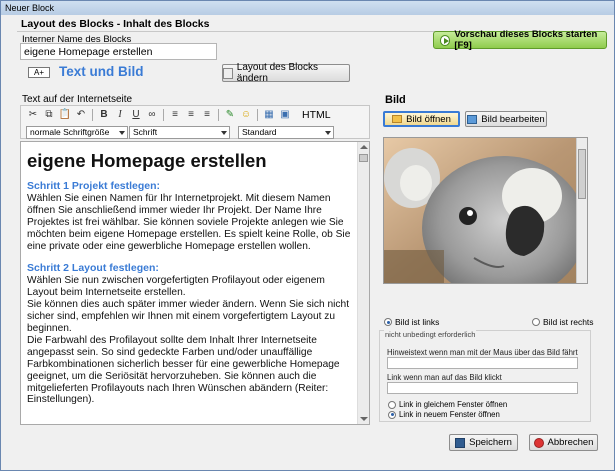  What do you see at coordinates (472, 119) in the screenshot?
I see `image-edit-icon` at bounding box center [472, 119].